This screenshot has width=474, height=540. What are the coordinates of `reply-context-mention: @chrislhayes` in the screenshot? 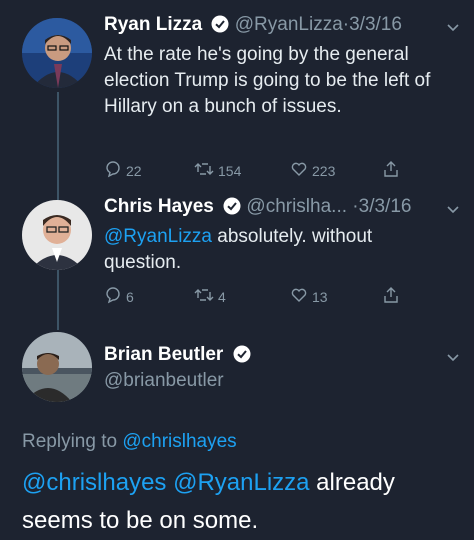 It's located at (179, 441).